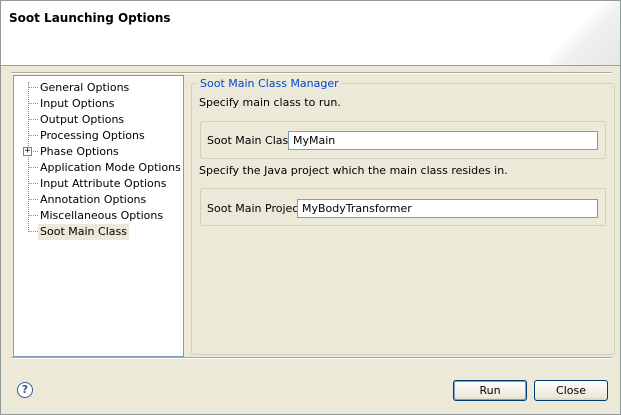 This screenshot has width=621, height=415. I want to click on tree-item-label: Application Mode Options, so click(110, 167).